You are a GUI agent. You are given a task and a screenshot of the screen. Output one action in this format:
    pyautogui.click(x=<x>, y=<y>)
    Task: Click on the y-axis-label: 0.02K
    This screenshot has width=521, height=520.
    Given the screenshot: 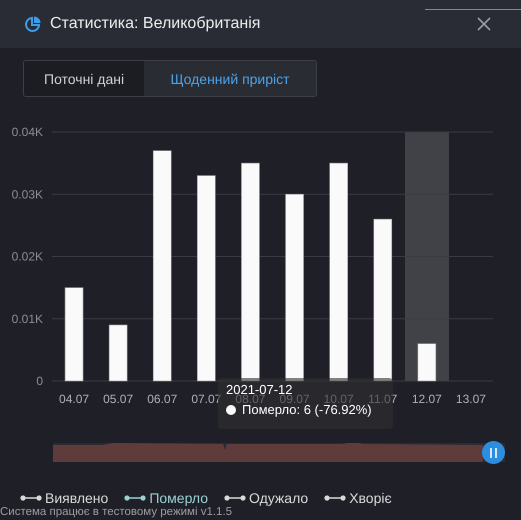 What is the action you would take?
    pyautogui.click(x=27, y=257)
    